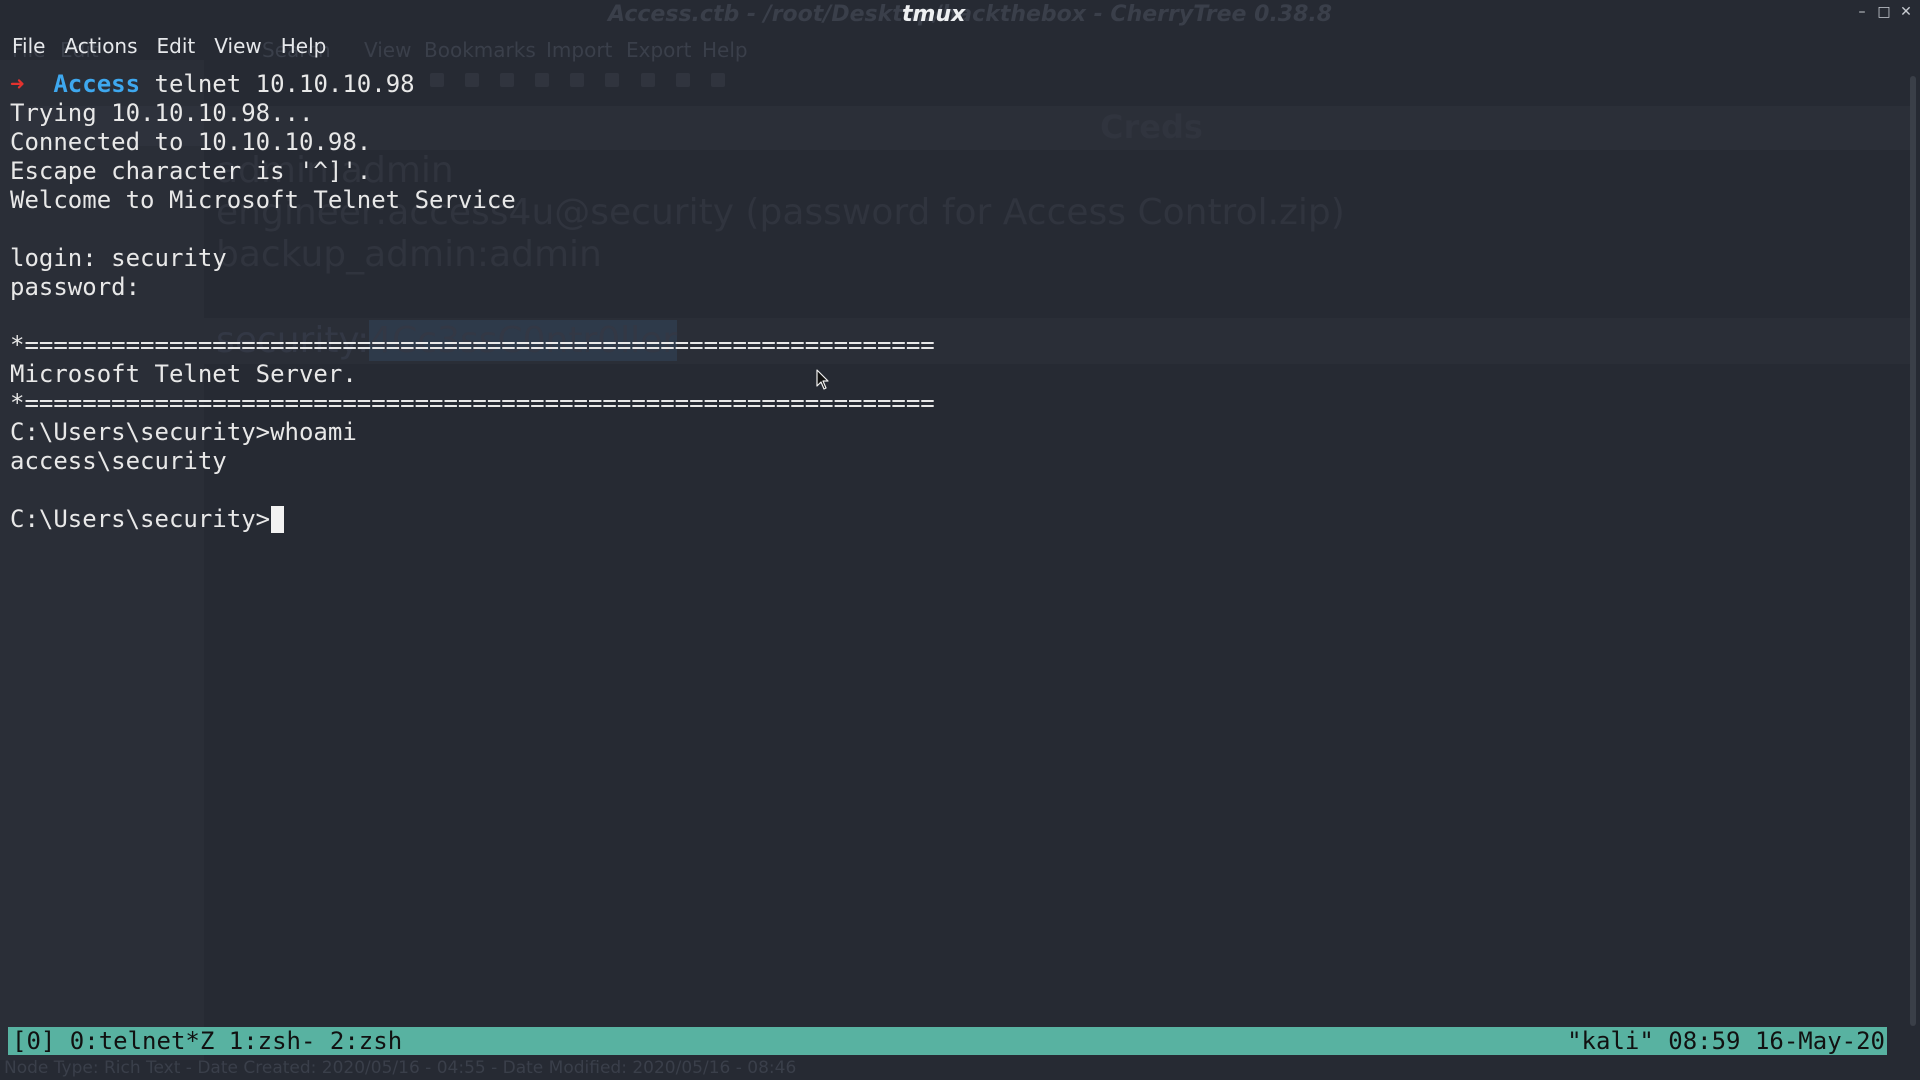 The height and width of the screenshot is (1080, 1920). What do you see at coordinates (1884, 12) in the screenshot?
I see `maximize-button: □` at bounding box center [1884, 12].